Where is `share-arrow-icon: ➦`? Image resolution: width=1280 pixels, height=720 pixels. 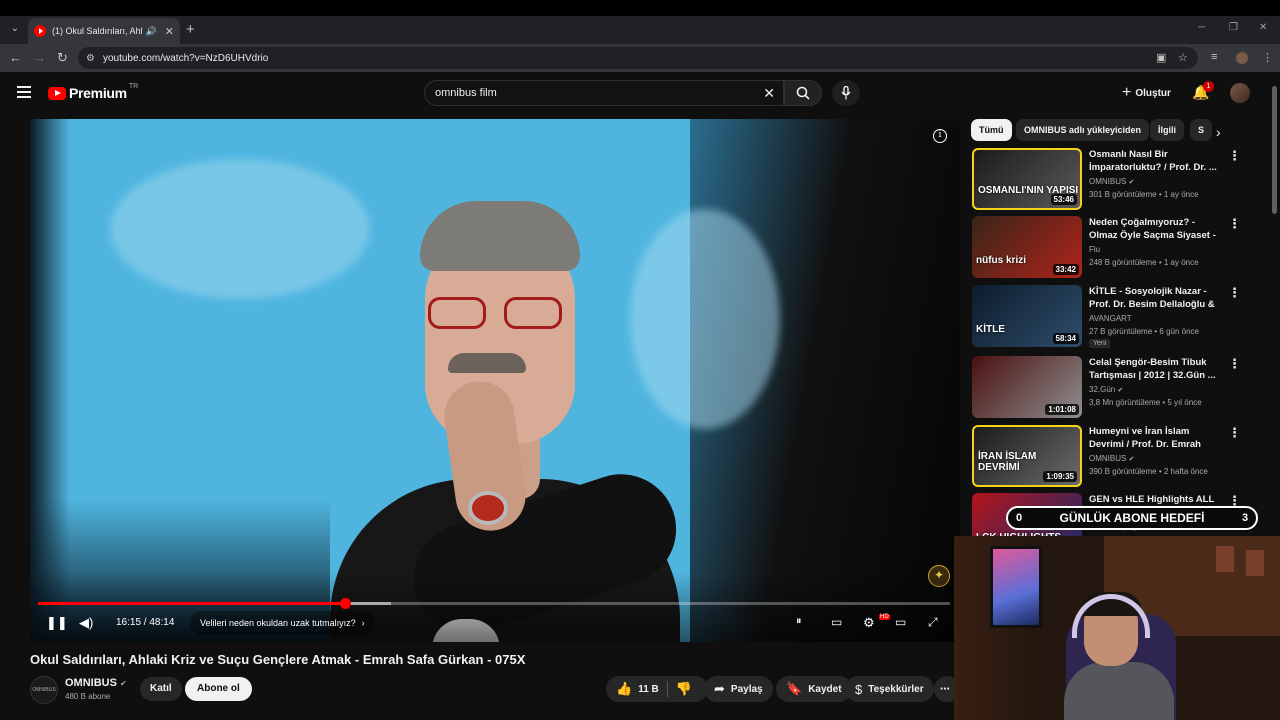 share-arrow-icon: ➦ is located at coordinates (719, 688).